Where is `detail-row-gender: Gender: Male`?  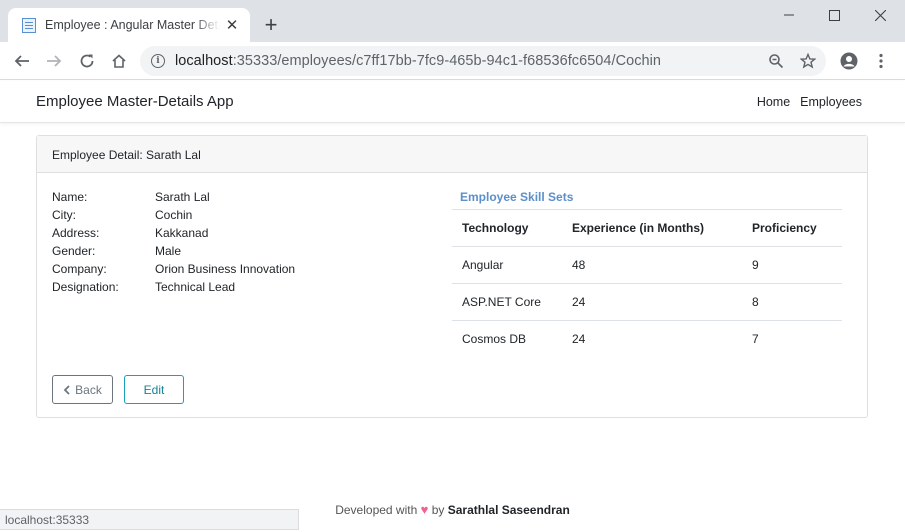
detail-row-gender: Gender: Male is located at coordinates (173, 253).